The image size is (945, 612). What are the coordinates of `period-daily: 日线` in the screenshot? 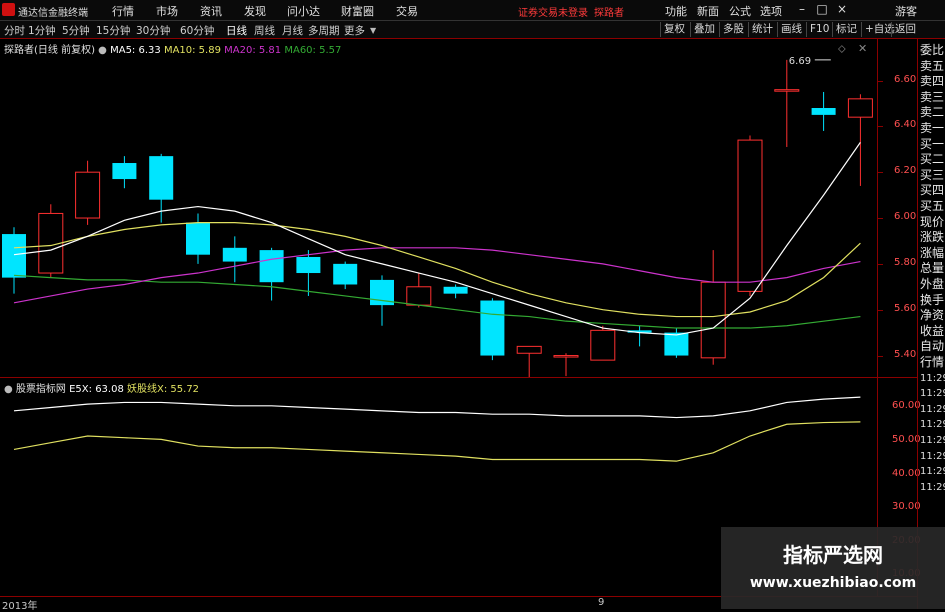 It's located at (236, 30).